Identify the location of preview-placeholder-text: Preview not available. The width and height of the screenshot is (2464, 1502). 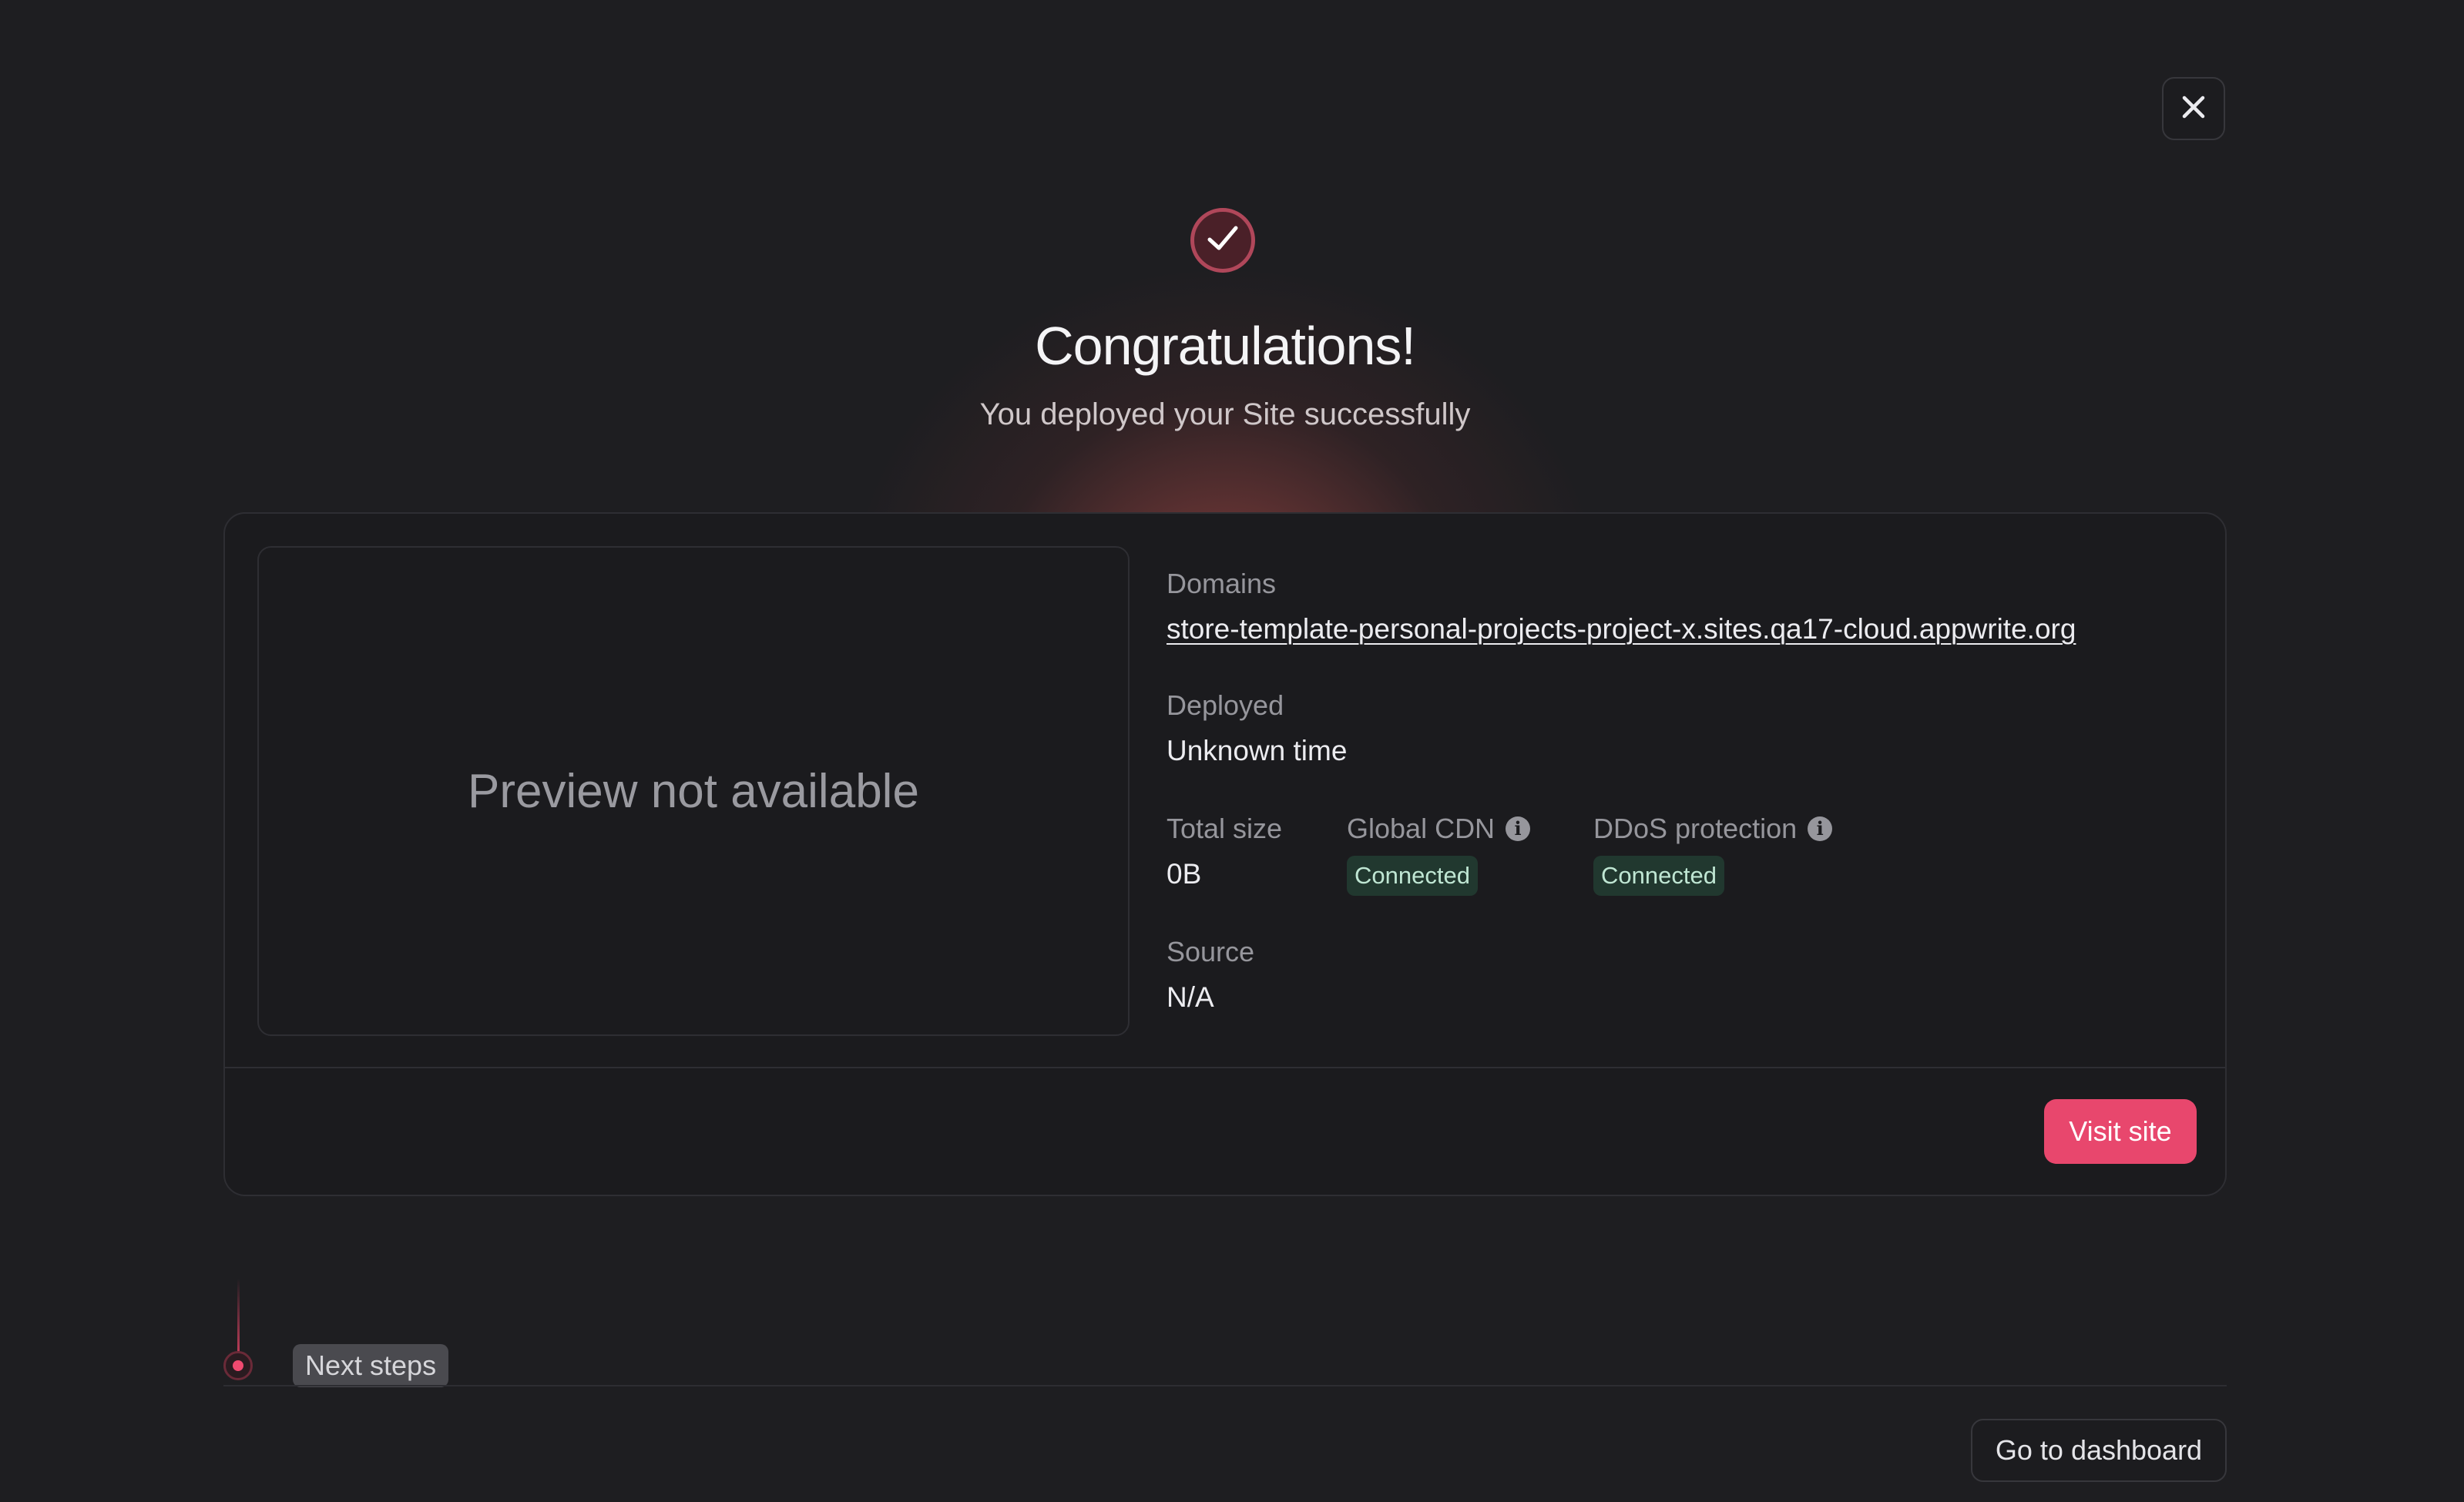
(694, 791).